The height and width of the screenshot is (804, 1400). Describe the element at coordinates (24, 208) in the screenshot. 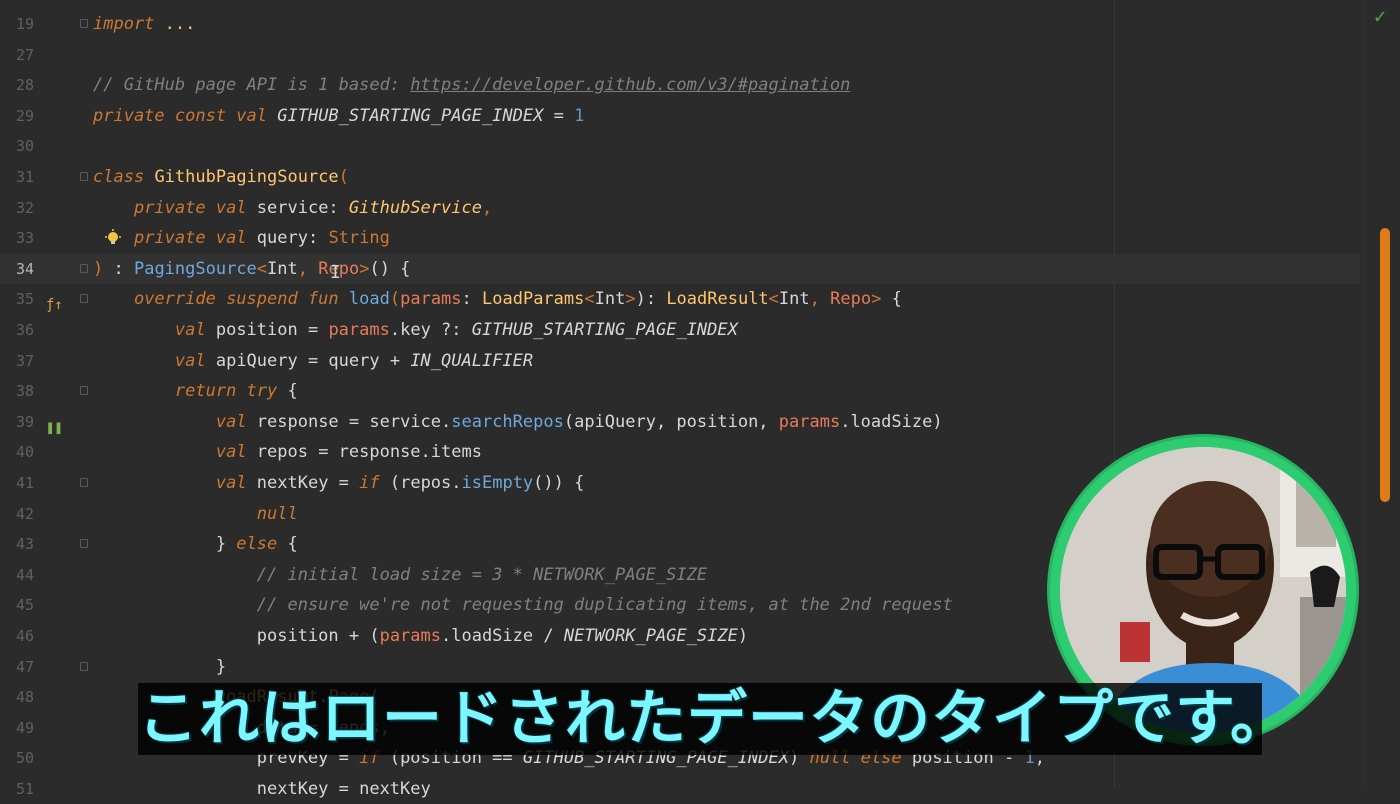

I see `line-number: 32` at that location.